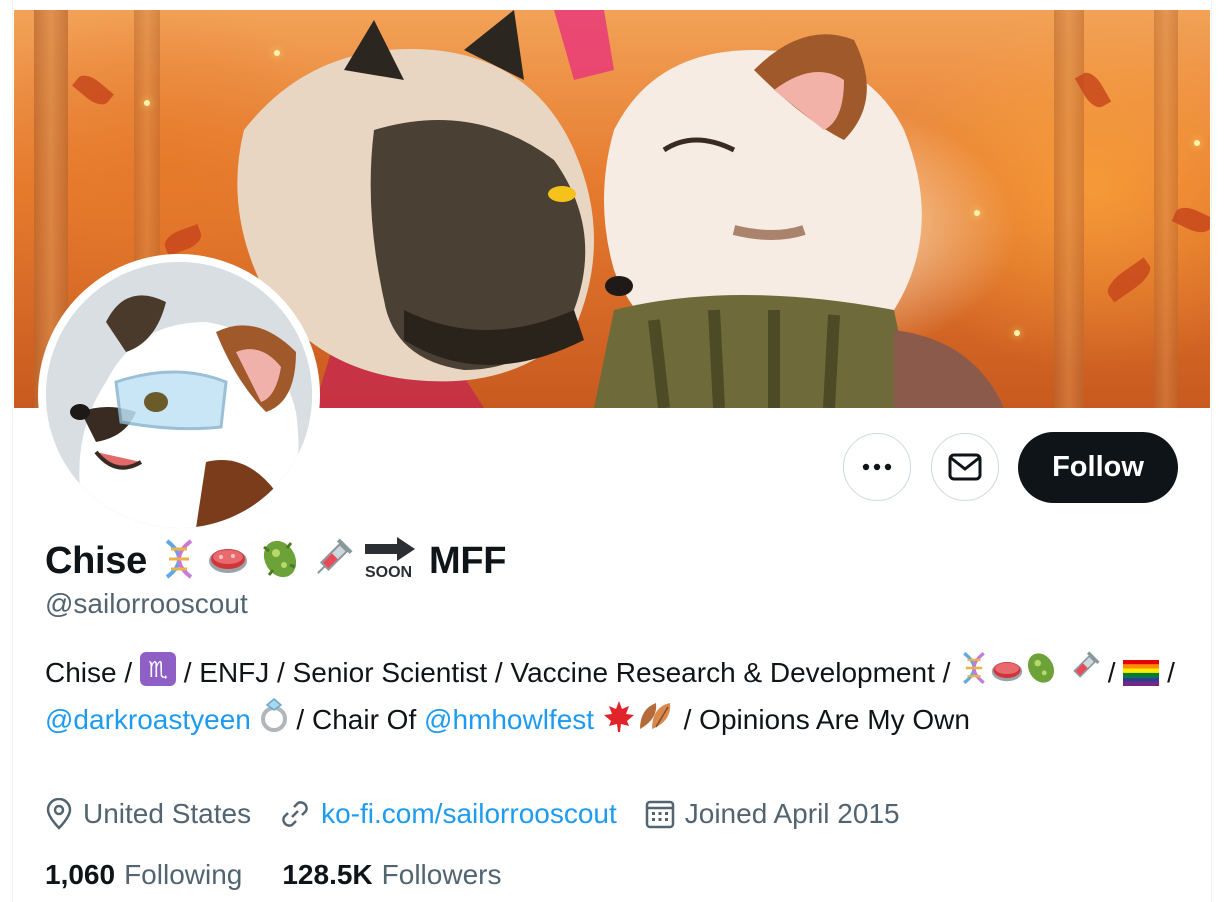  Describe the element at coordinates (327, 874) in the screenshot. I see `followers-count: 128.5K` at that location.